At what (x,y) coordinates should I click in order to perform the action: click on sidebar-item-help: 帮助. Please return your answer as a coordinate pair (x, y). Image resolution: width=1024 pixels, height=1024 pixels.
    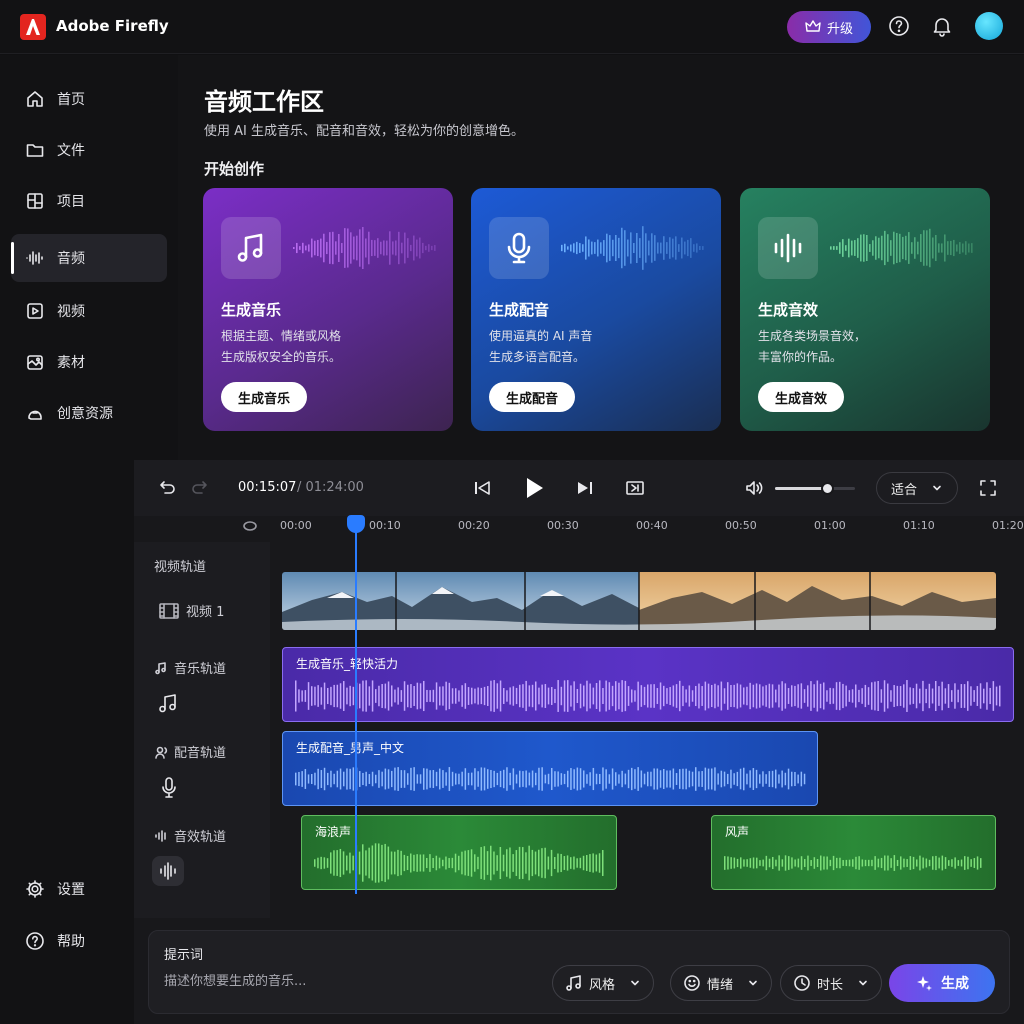
    Looking at the image, I should click on (89, 941).